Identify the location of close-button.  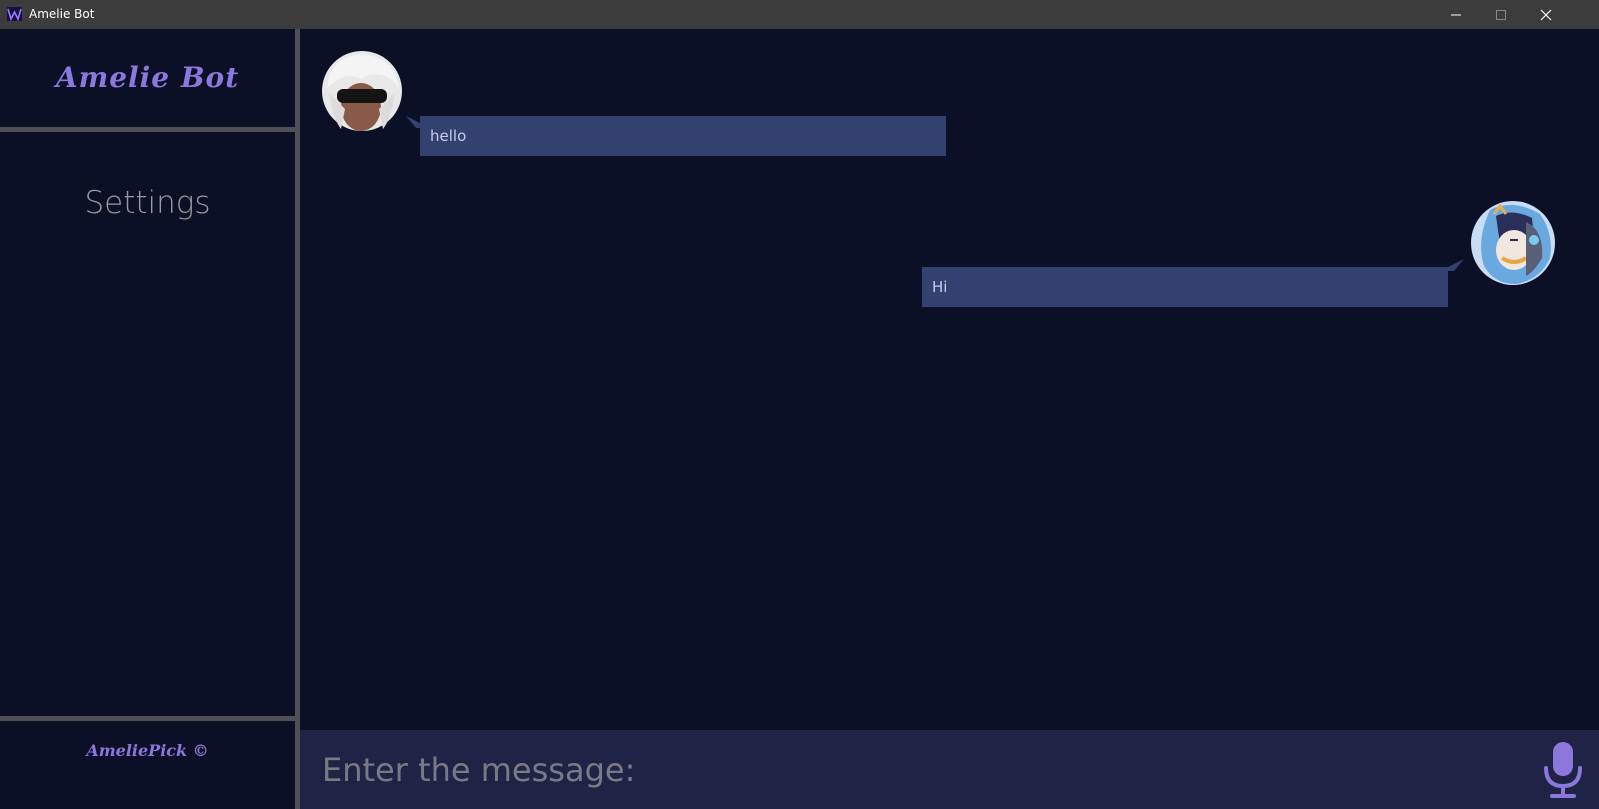
(1546, 14).